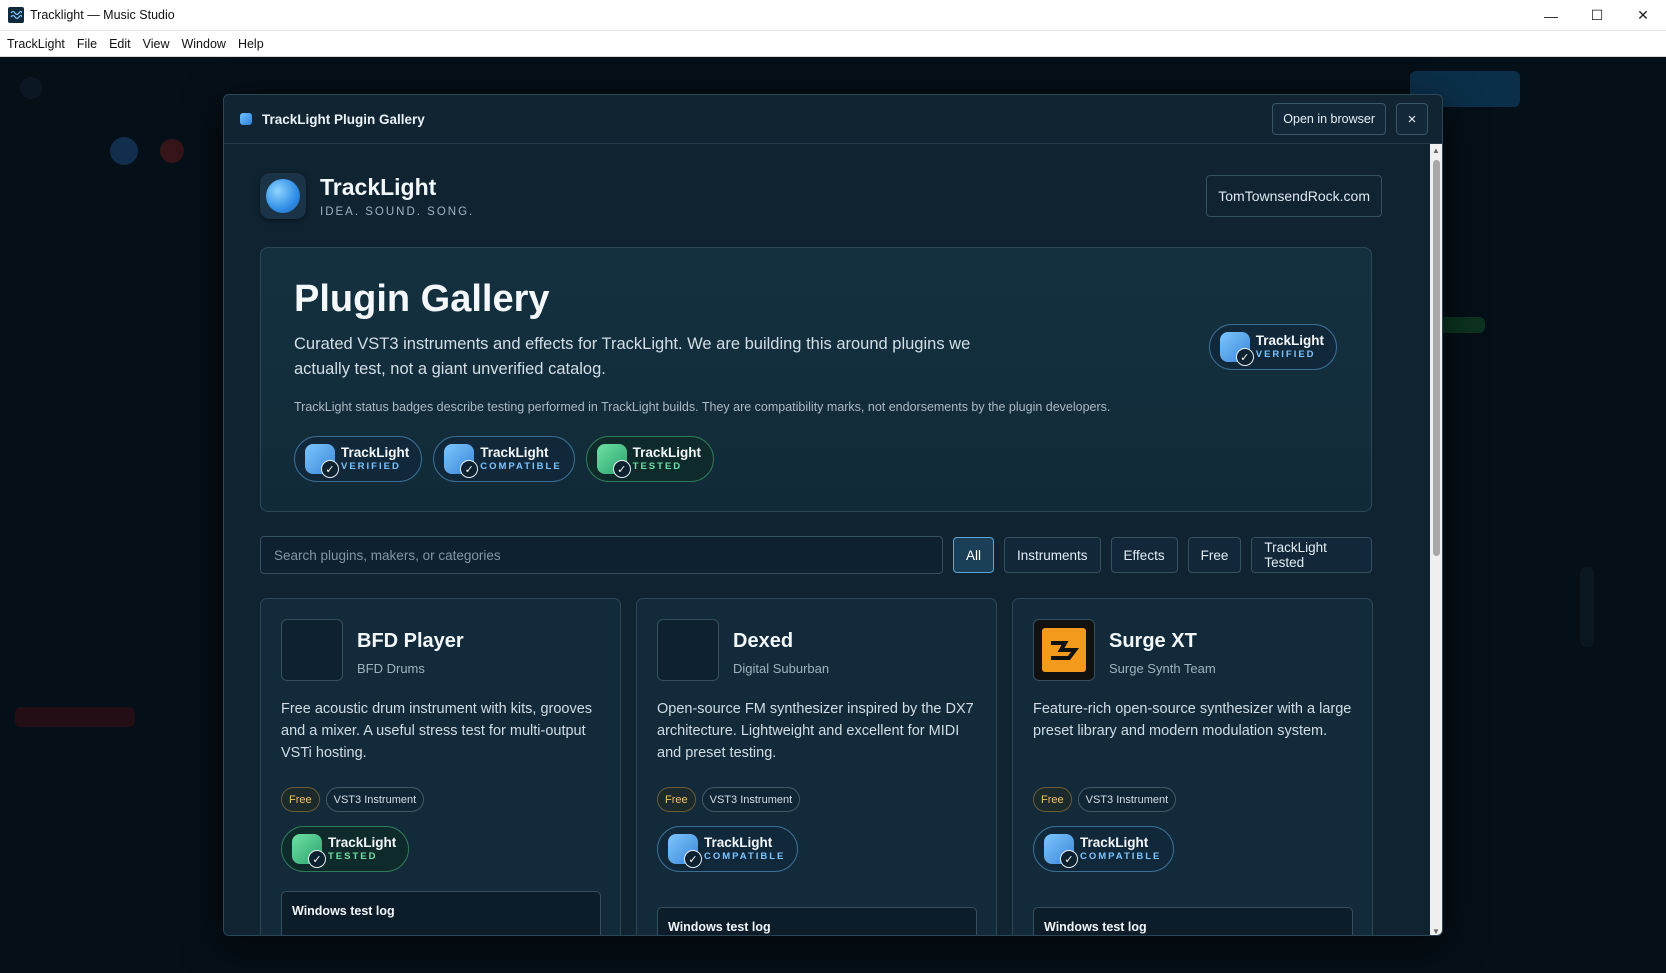  I want to click on filter-effects: Effects, so click(1144, 555).